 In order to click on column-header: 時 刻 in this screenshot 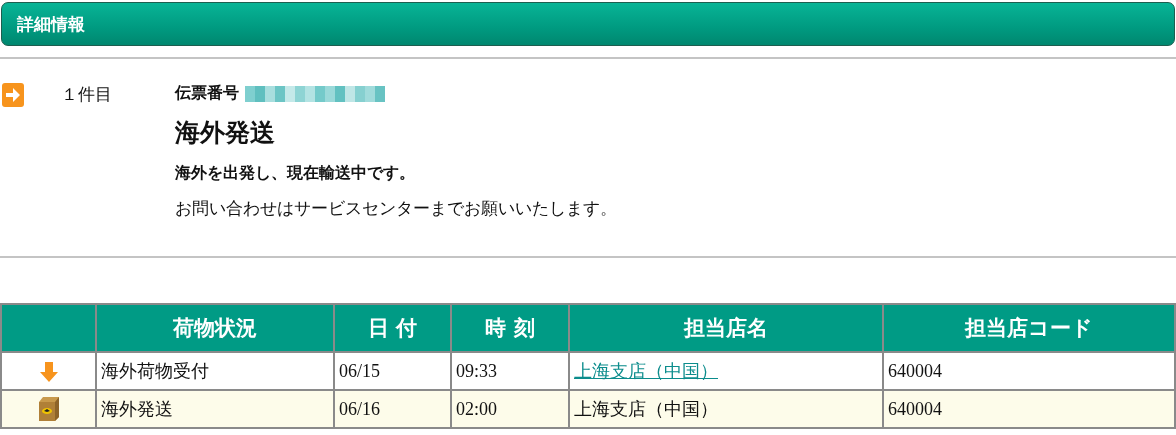, I will do `click(510, 328)`.